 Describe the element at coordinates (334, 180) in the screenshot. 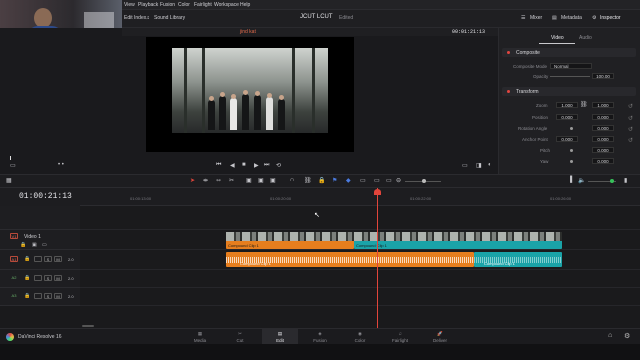

I see `flag-icon: ⚑` at that location.